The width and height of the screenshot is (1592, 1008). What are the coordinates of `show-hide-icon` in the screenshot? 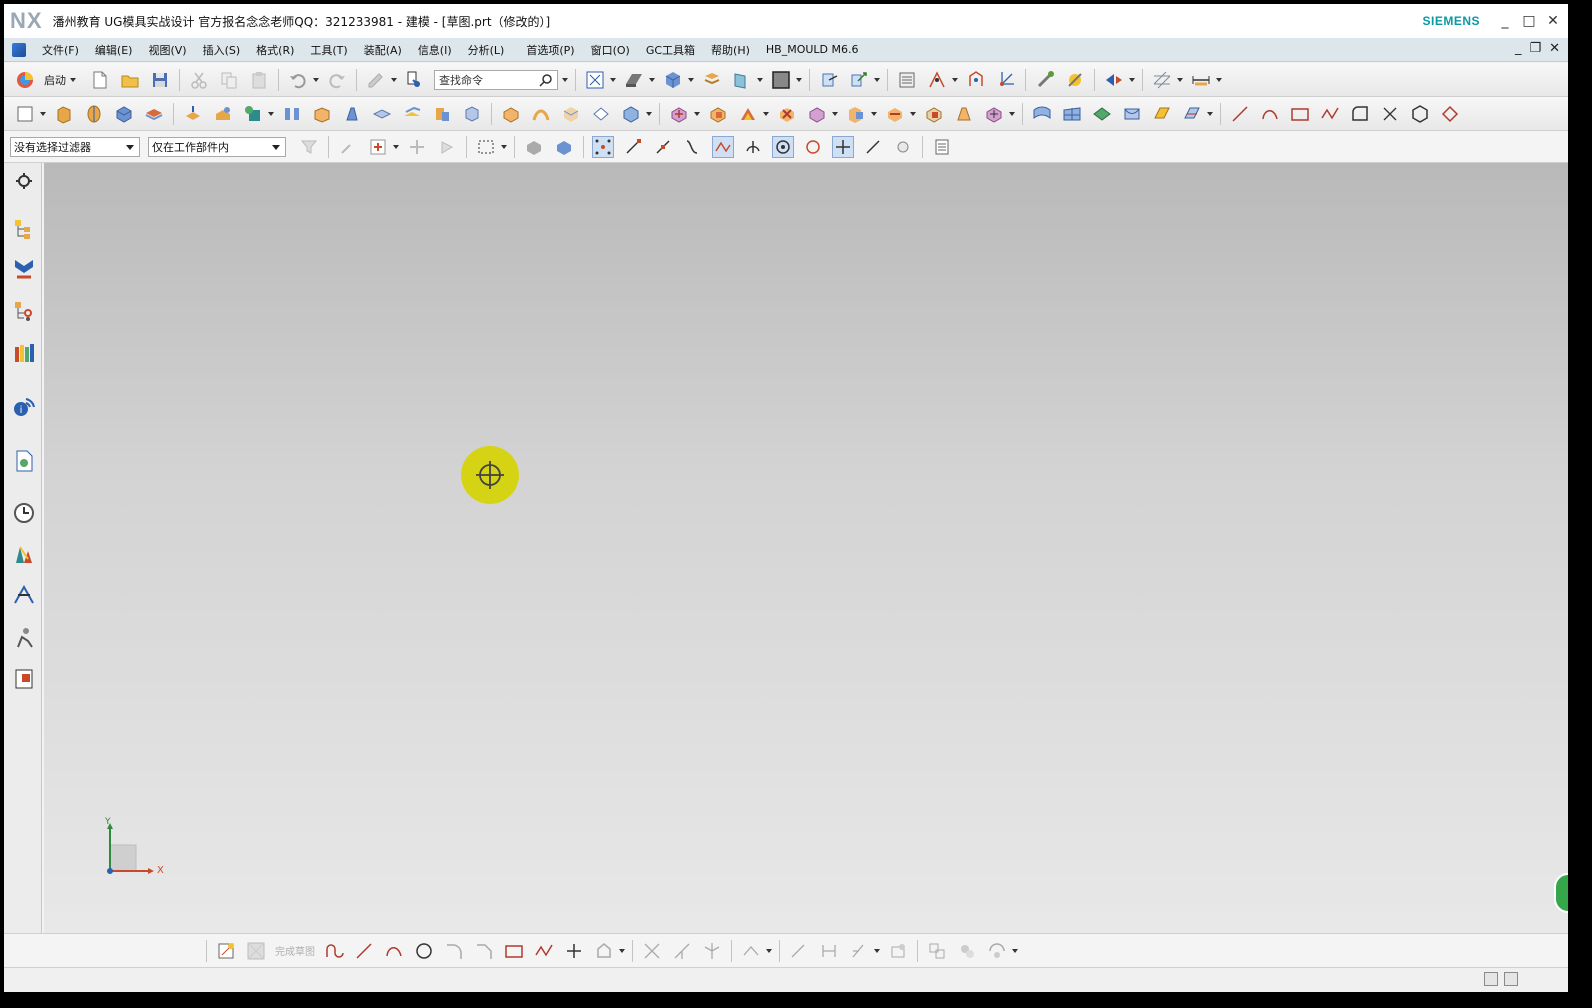 It's located at (1114, 80).